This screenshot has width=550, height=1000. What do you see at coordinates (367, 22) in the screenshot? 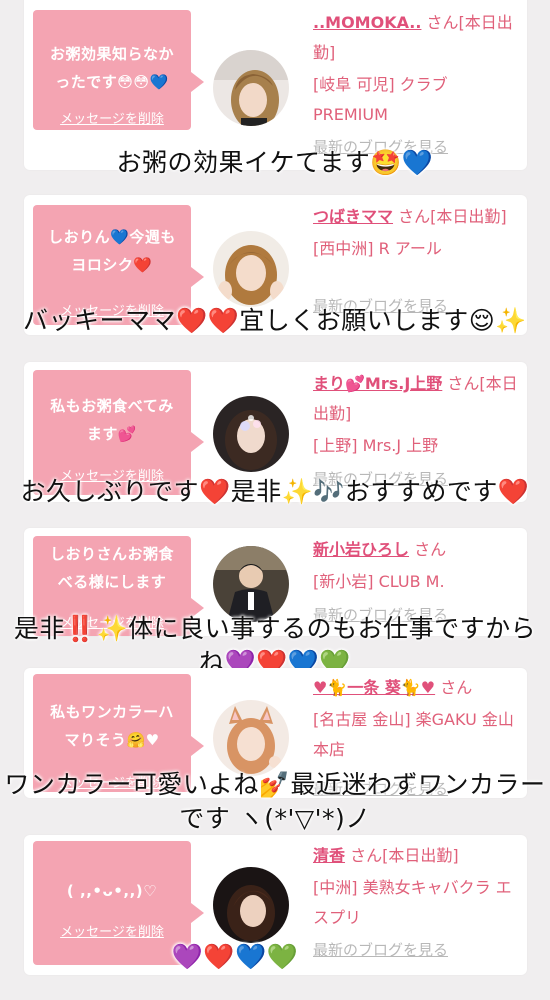
I see `profile-name-link: ..MOMOKA..` at bounding box center [367, 22].